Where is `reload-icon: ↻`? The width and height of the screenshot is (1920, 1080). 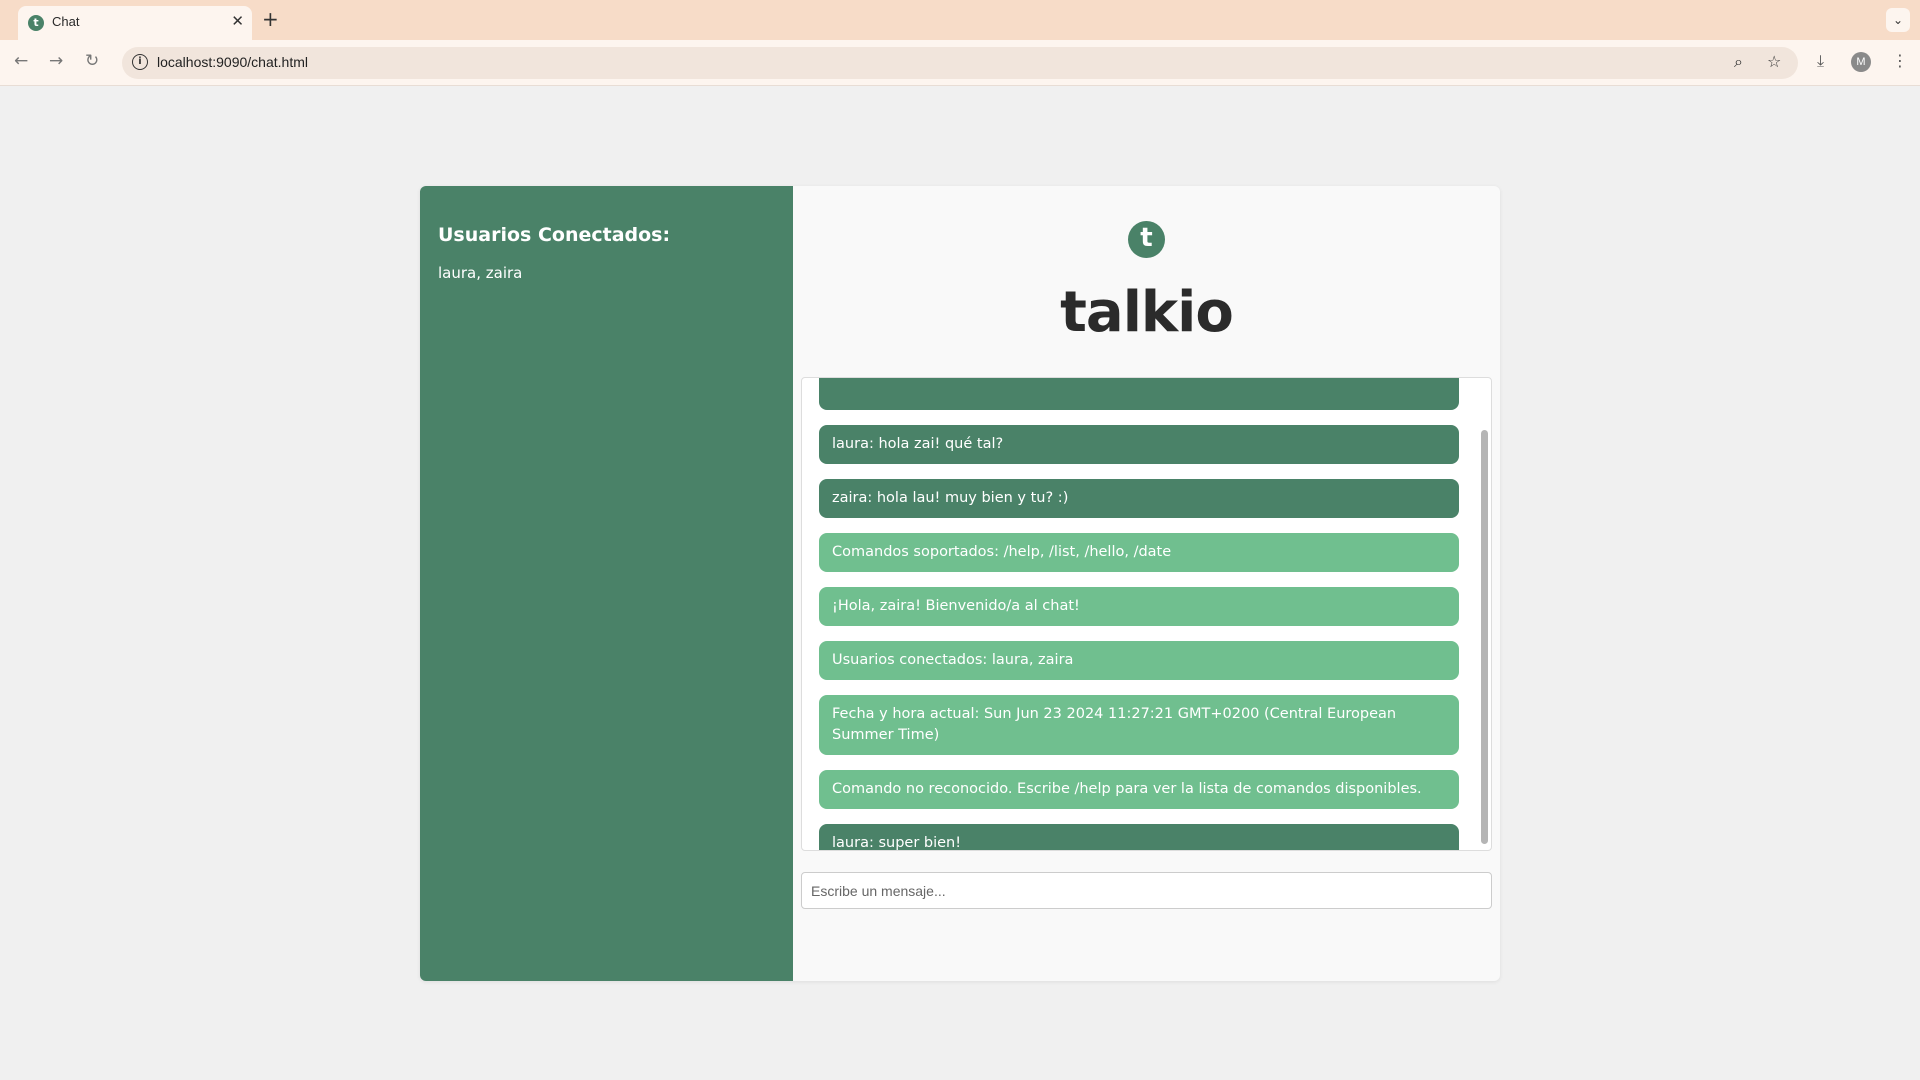
reload-icon: ↻ is located at coordinates (92, 61).